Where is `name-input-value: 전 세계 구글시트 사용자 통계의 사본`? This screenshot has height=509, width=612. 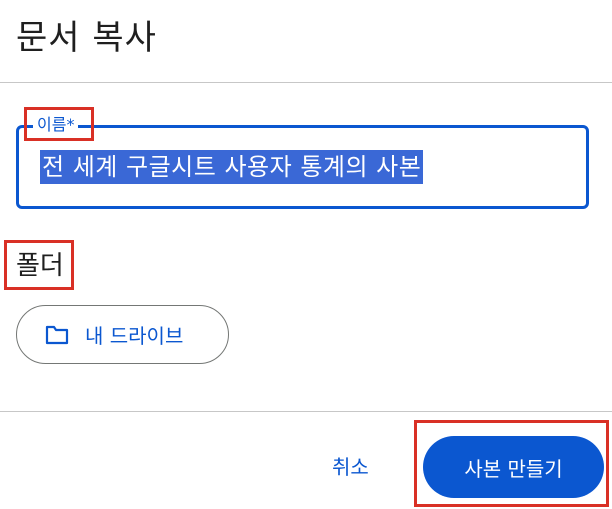 name-input-value: 전 세계 구글시트 사용자 통계의 사본 is located at coordinates (232, 167).